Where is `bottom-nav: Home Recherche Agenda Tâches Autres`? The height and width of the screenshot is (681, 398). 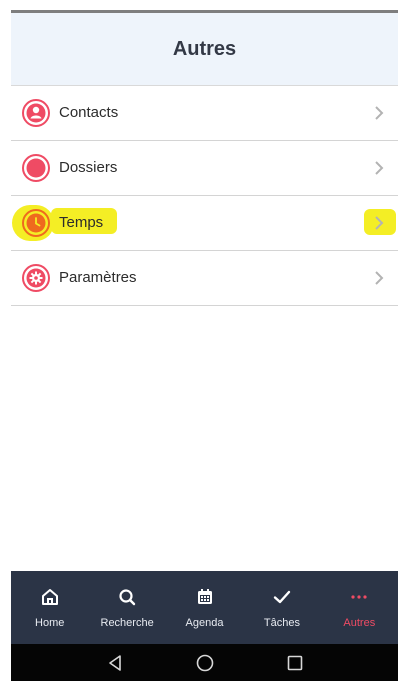
bottom-nav: Home Recherche Agenda Tâches Autres is located at coordinates (204, 607).